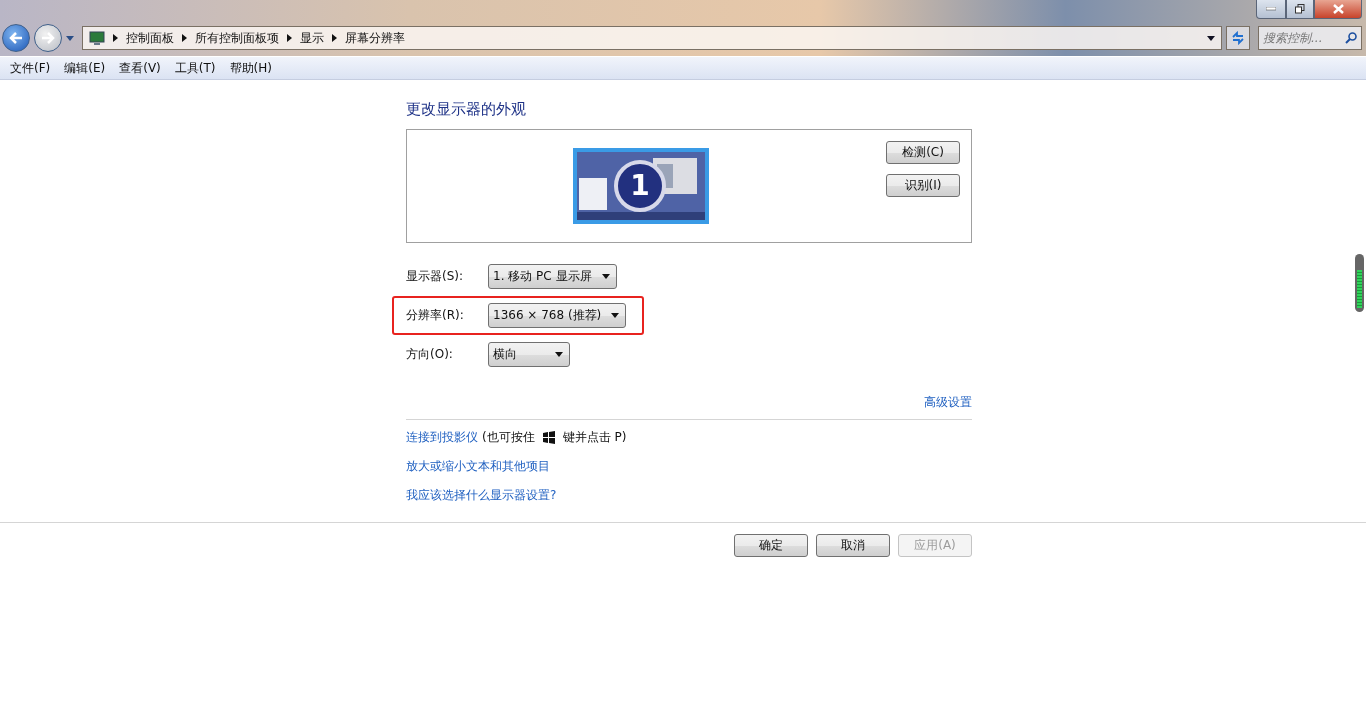 The height and width of the screenshot is (728, 1366). Describe the element at coordinates (1359, 283) in the screenshot. I see `level-meter-drawing` at that location.